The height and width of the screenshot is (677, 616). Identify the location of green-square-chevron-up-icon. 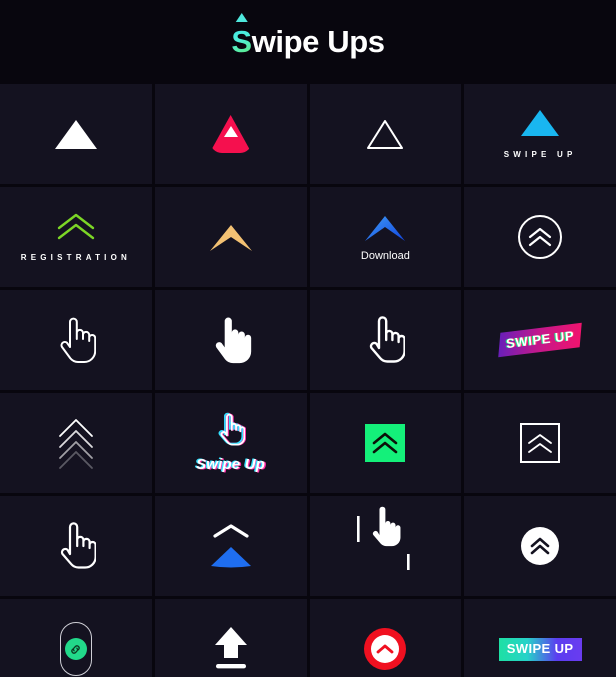
(385, 443).